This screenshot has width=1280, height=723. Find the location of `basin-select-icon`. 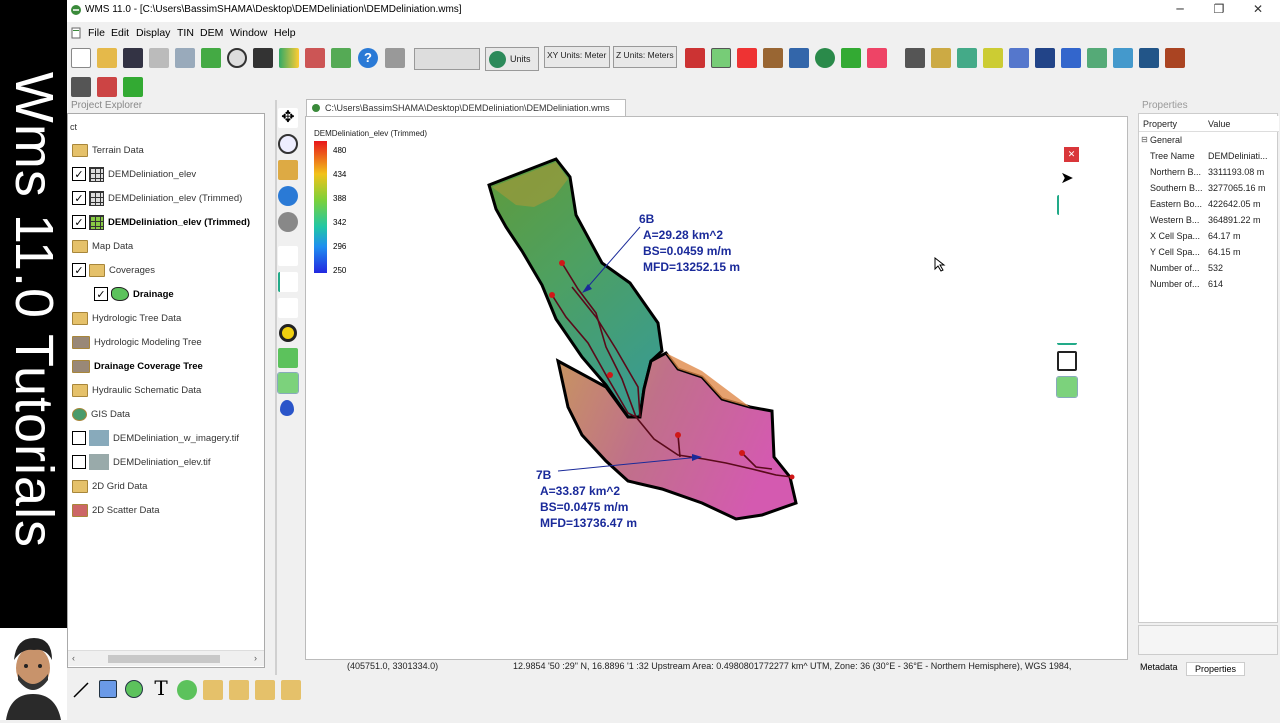

basin-select-icon is located at coordinates (288, 383).